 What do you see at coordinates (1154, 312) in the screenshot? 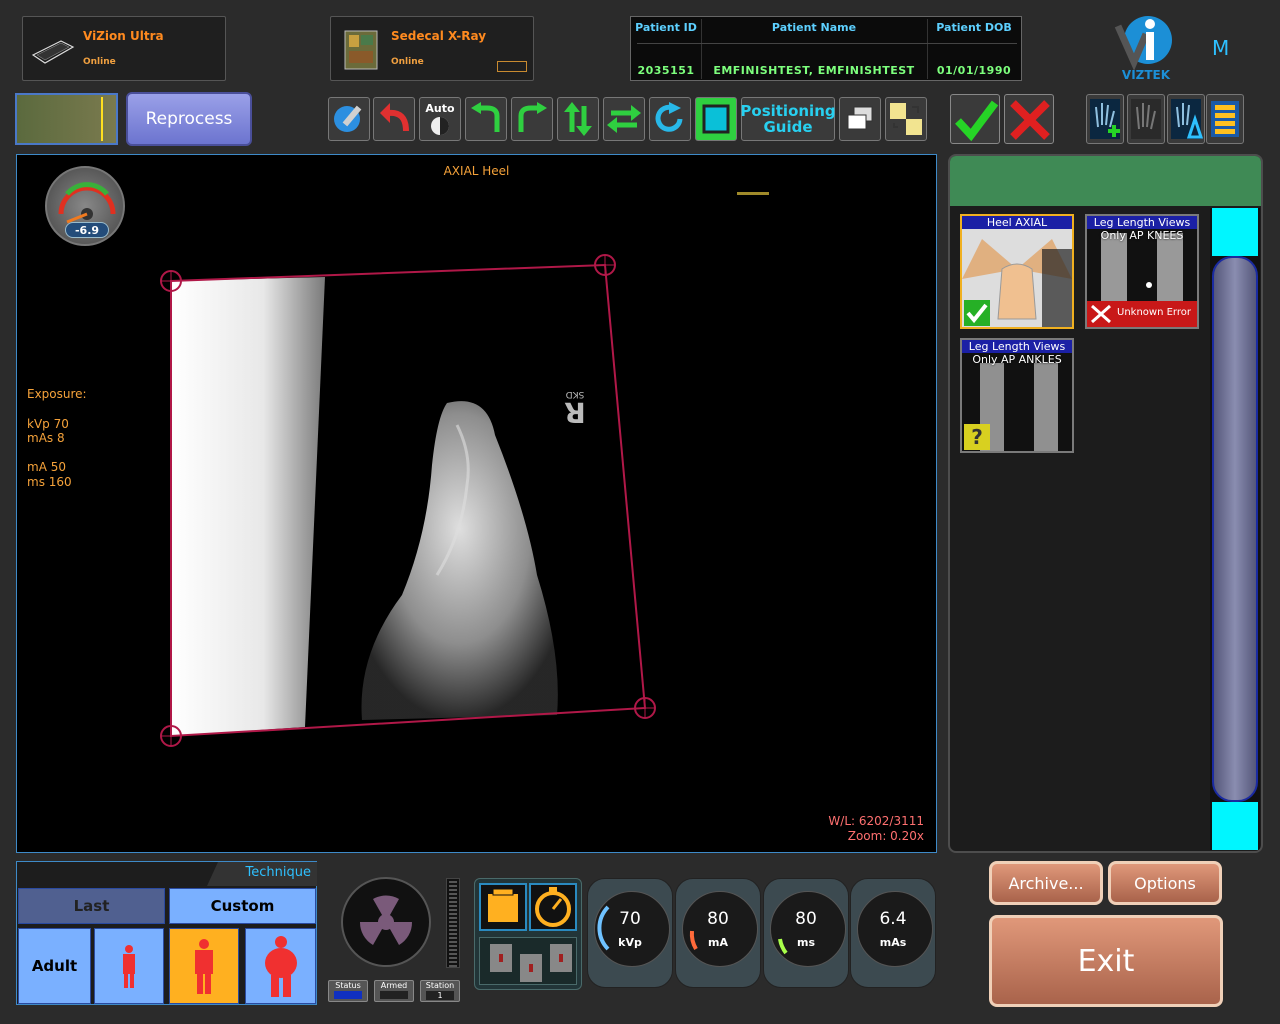
I see `thumbnail-status: Unknown Error` at bounding box center [1154, 312].